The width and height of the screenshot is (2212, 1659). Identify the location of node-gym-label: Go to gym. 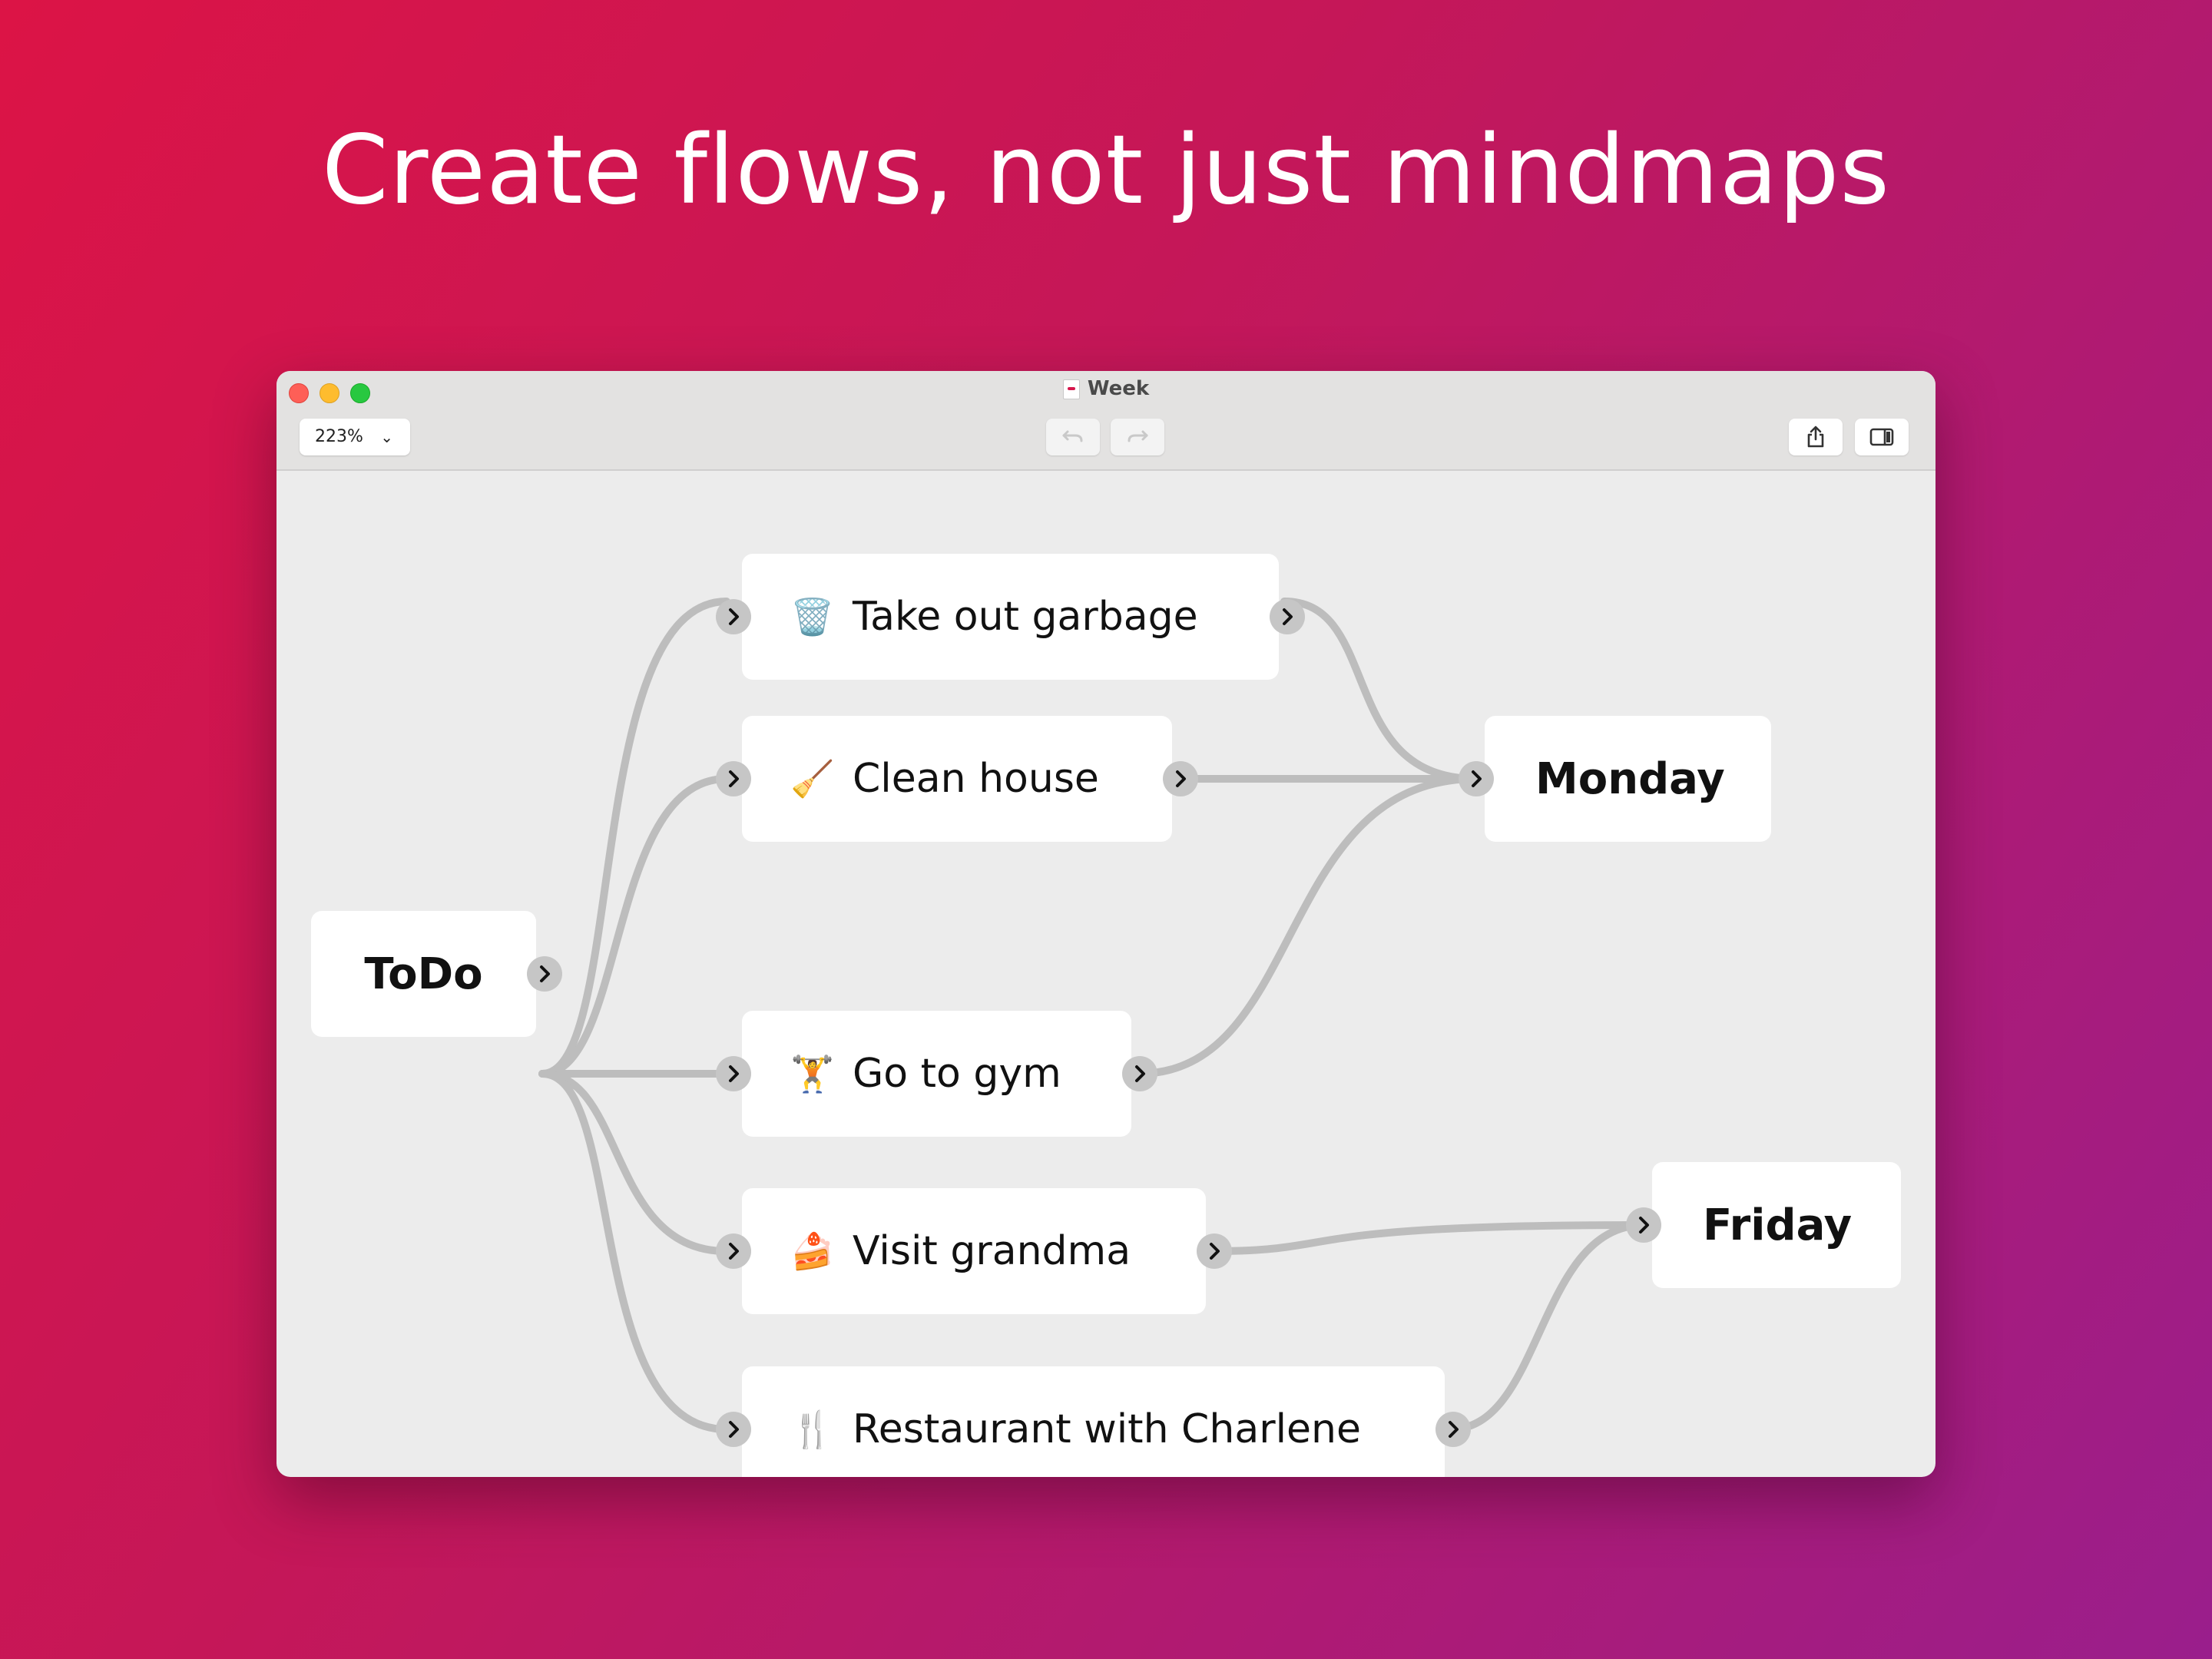
(957, 1074).